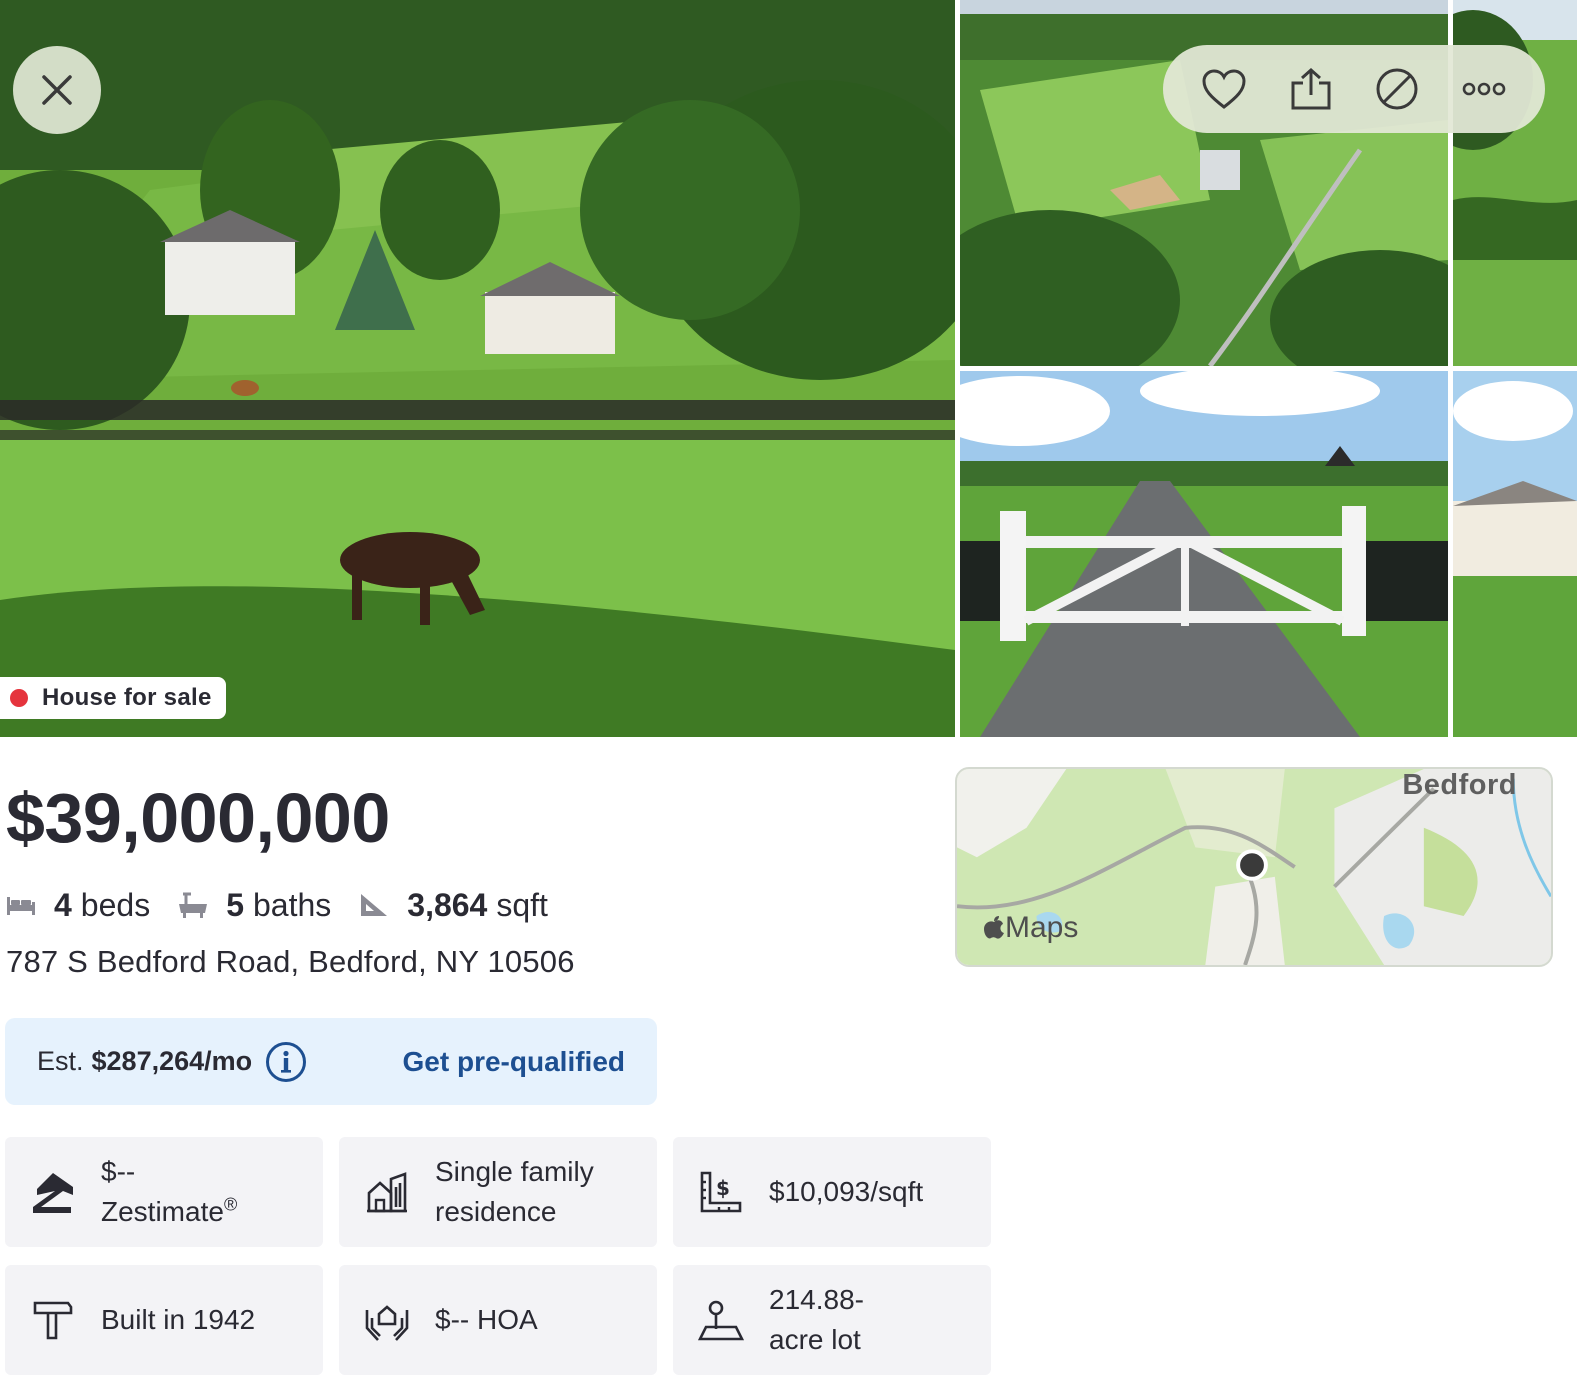 This screenshot has width=1577, height=1393. What do you see at coordinates (78, 905) in the screenshot?
I see `beds-fact: 4 beds` at bounding box center [78, 905].